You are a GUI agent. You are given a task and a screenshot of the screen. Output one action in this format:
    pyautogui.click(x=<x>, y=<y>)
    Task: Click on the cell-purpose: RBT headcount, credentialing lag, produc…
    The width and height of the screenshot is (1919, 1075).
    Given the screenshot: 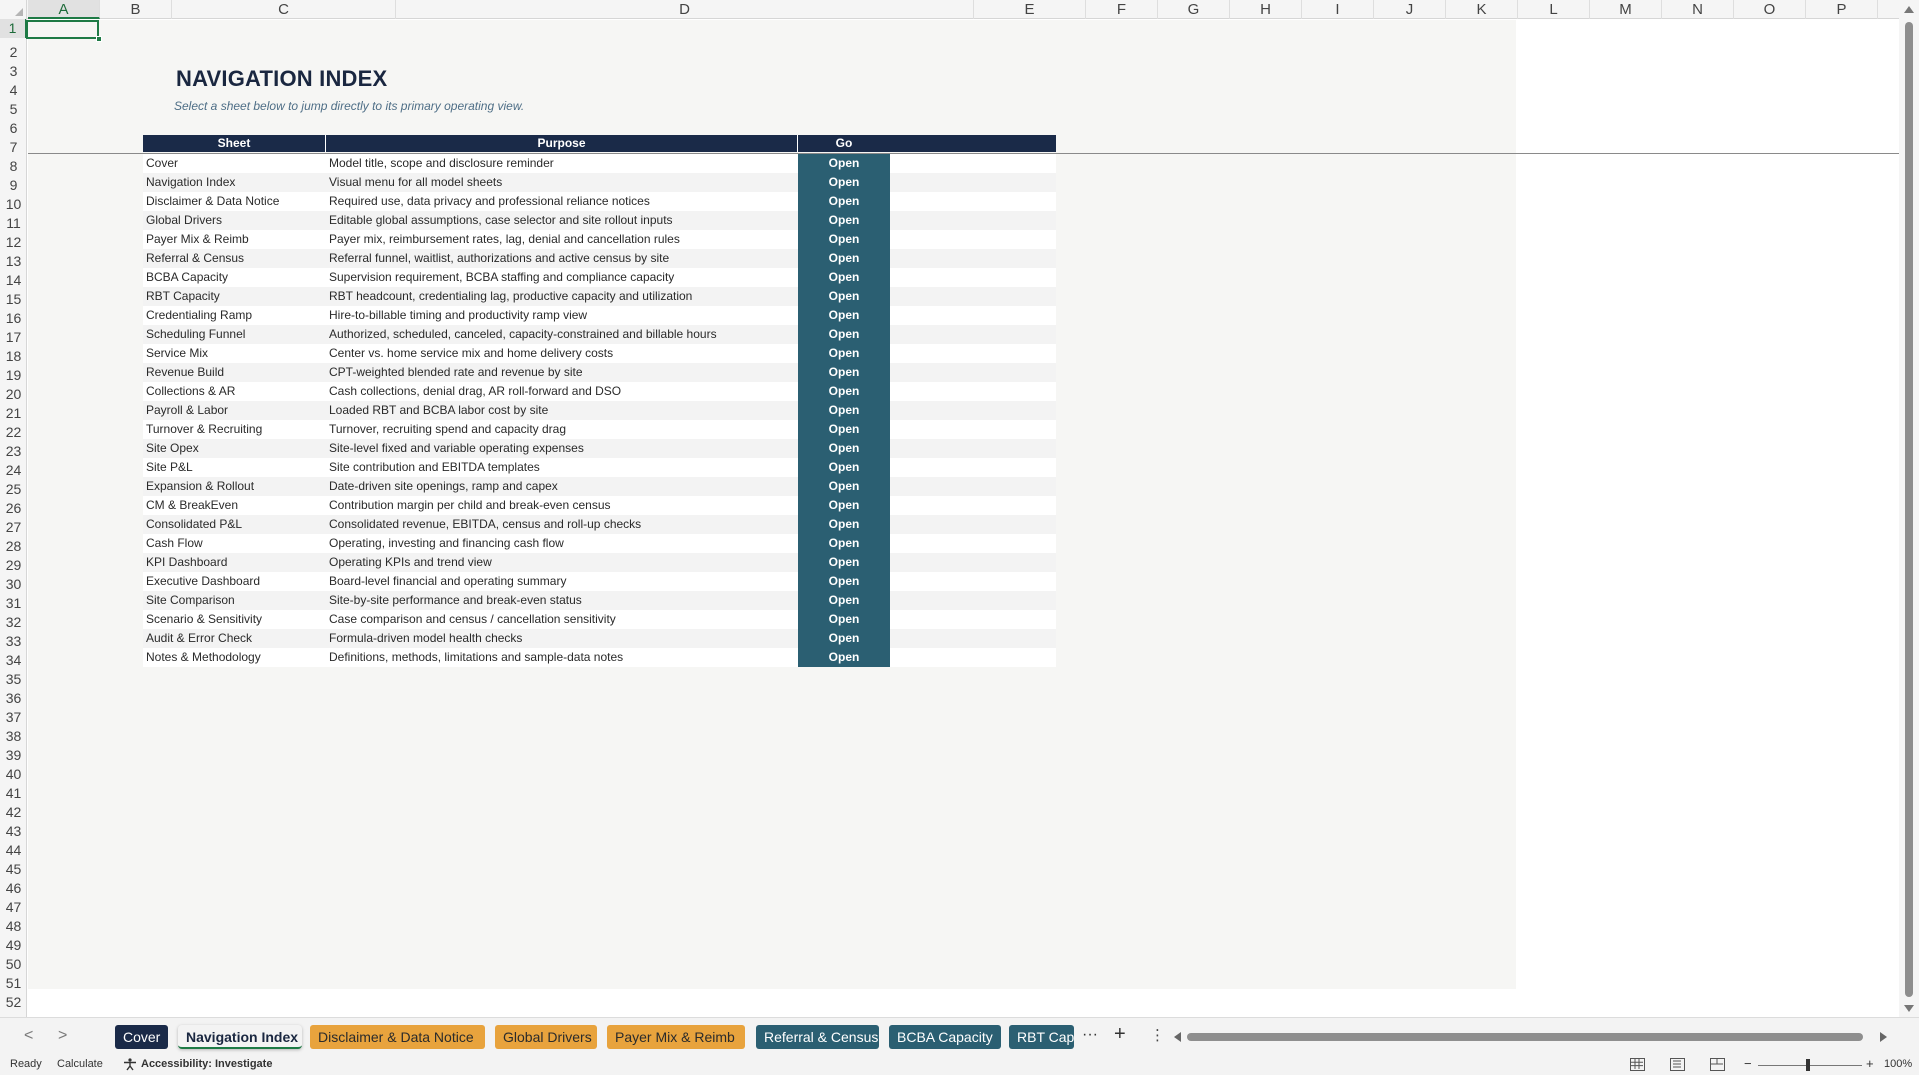 What is the action you would take?
    pyautogui.click(x=562, y=296)
    